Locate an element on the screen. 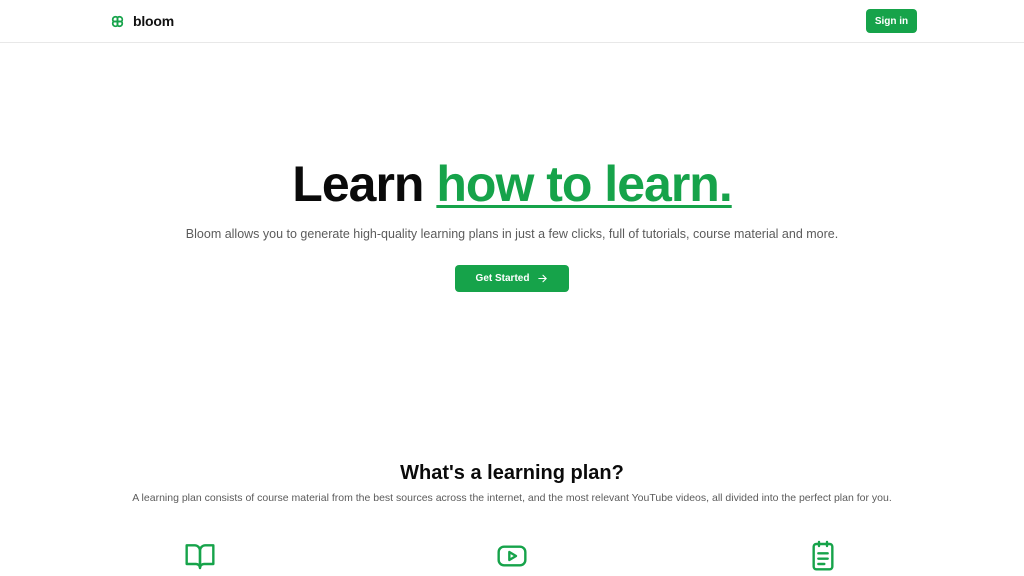  get-started-label: Get Started is located at coordinates (502, 278).